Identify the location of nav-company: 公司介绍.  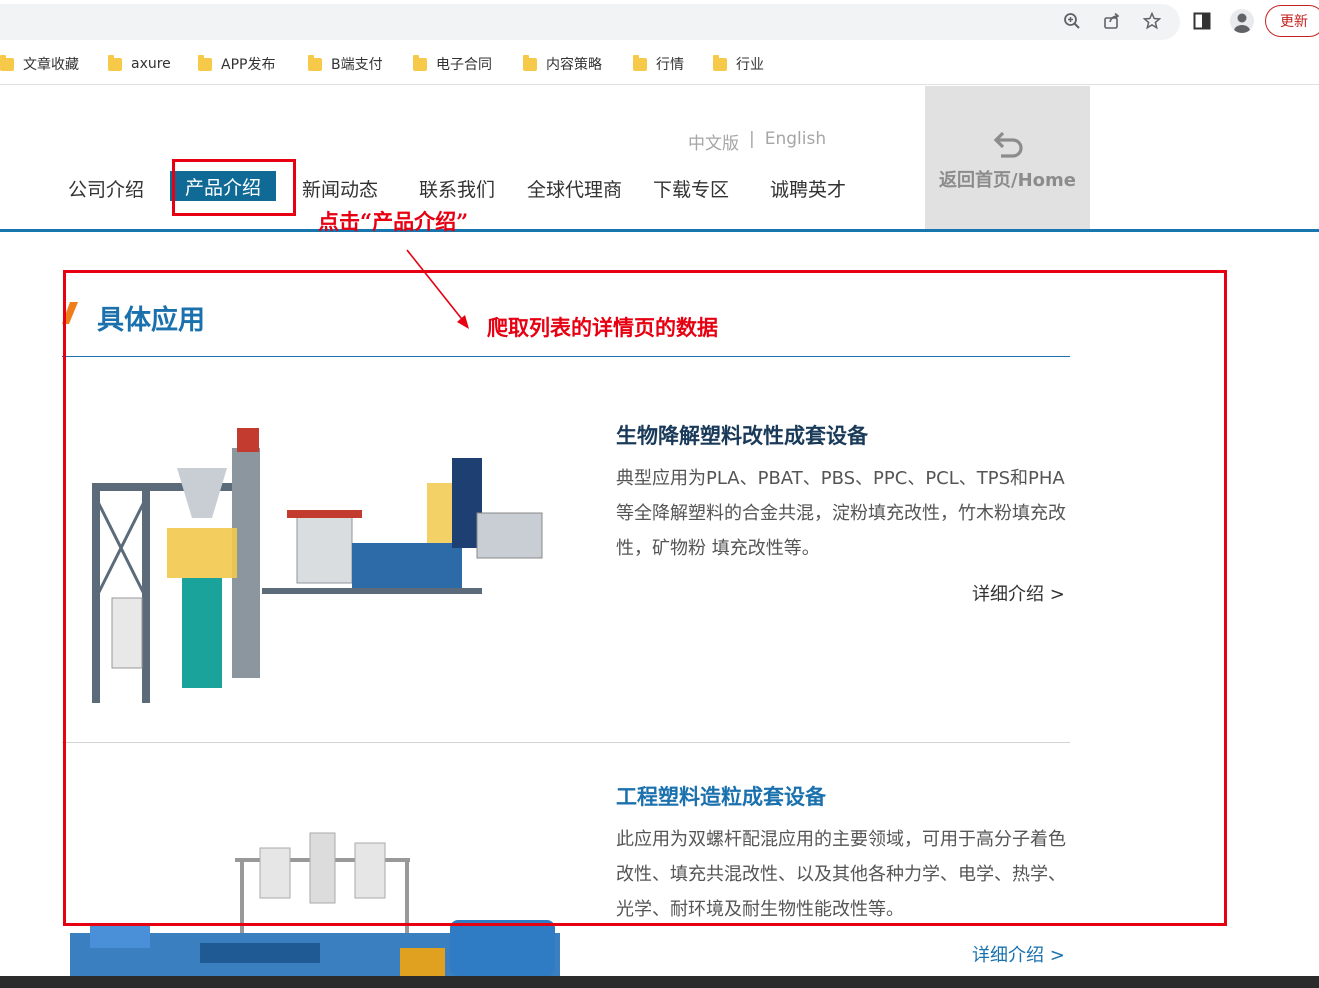
(106, 188).